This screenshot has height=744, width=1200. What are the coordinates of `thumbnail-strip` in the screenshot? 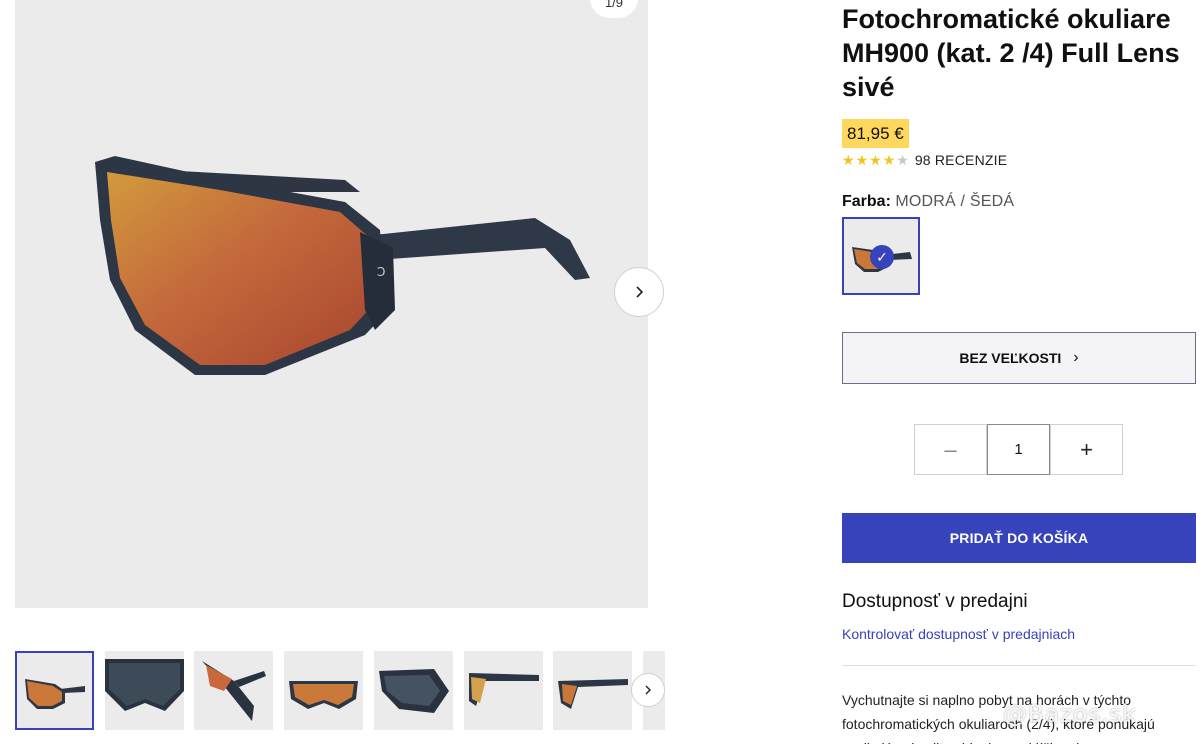 It's located at (340, 691).